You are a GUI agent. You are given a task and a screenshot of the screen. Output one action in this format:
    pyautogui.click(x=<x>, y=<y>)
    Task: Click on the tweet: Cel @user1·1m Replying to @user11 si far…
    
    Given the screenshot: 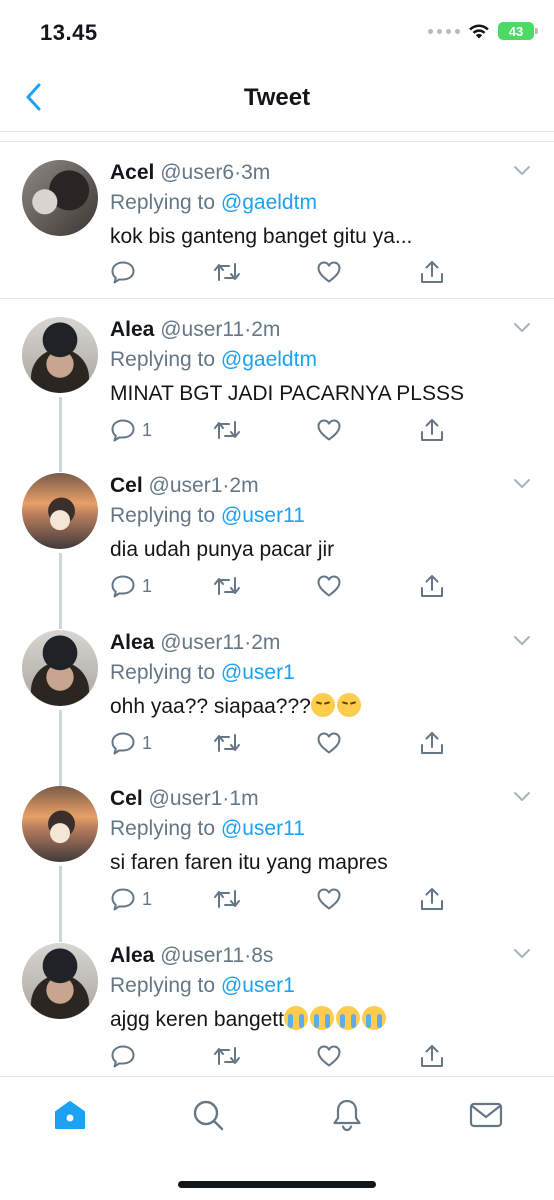 What is the action you would take?
    pyautogui.click(x=277, y=846)
    